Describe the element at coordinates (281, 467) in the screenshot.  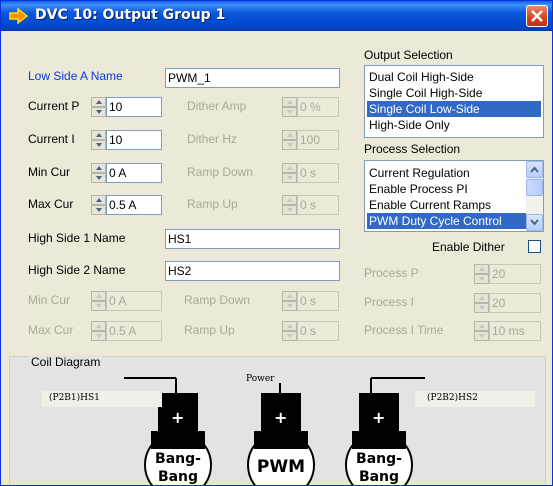
I see `coil-2-label: PWM` at that location.